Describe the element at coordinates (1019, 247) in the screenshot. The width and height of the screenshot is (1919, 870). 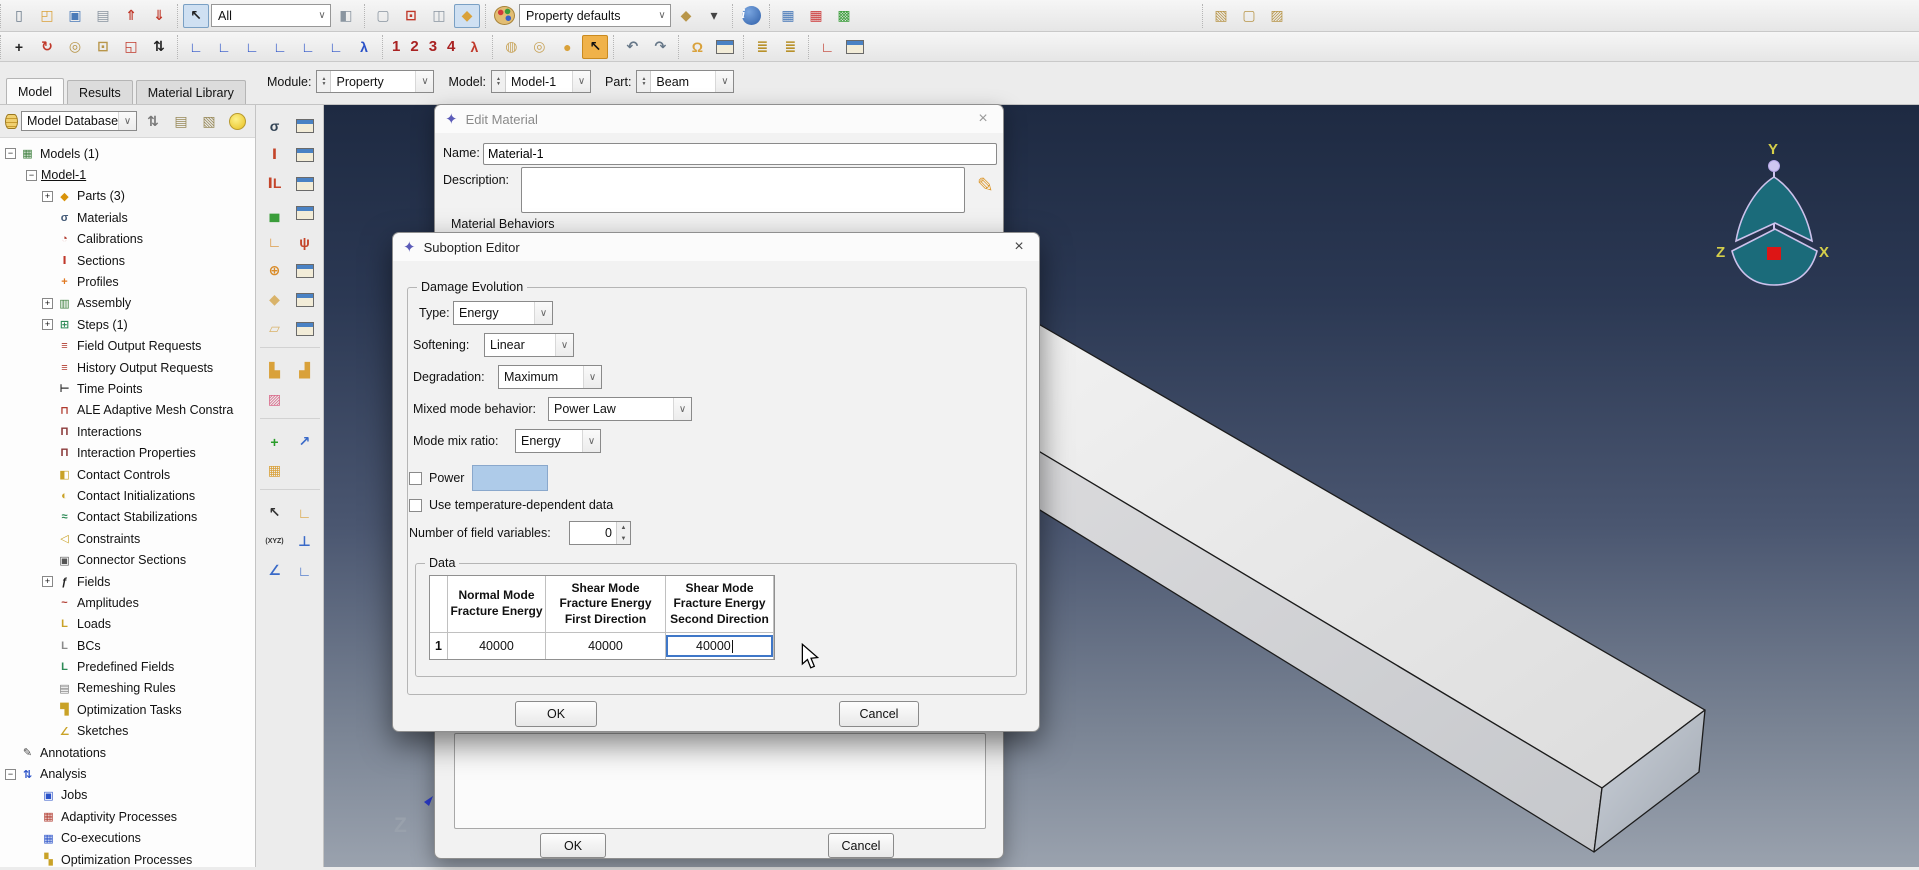
I see `close-icon: ×` at that location.